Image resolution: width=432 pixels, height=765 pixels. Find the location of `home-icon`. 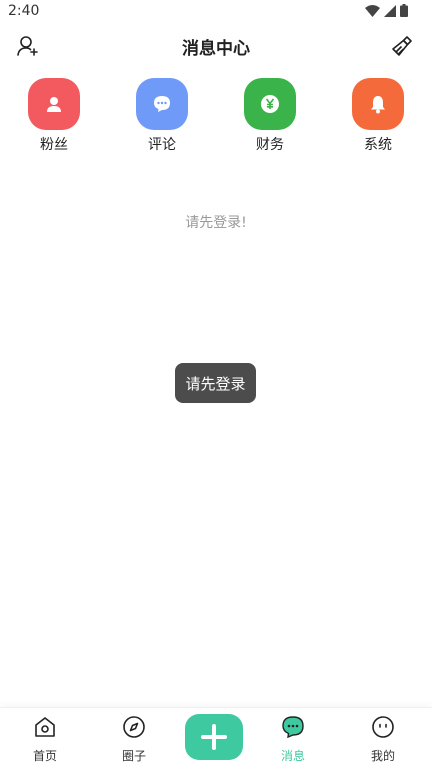

home-icon is located at coordinates (45, 727).